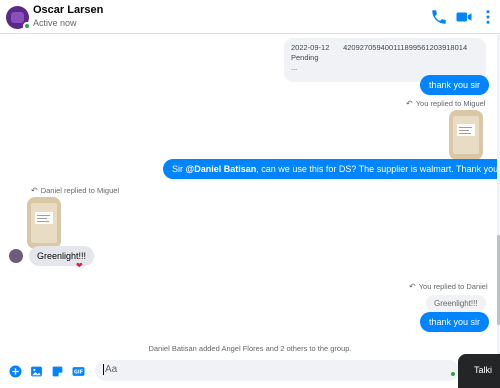 This screenshot has height=388, width=500. What do you see at coordinates (179, 169) in the screenshot?
I see `question-prefix: Sir` at bounding box center [179, 169].